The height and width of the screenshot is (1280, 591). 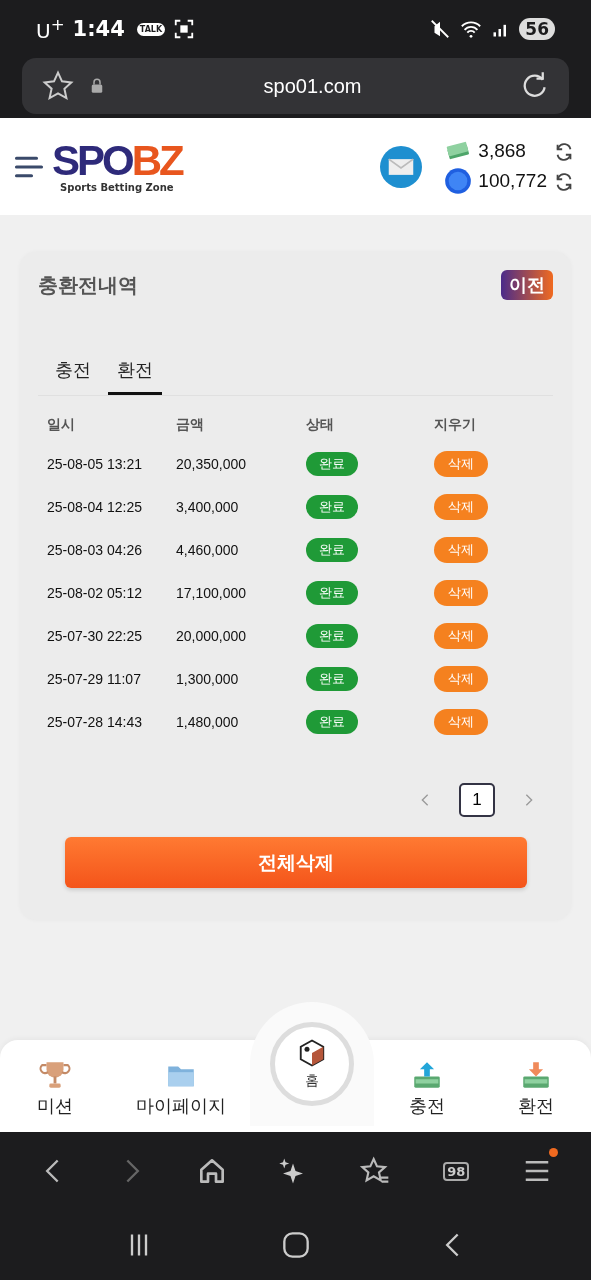 I want to click on date-cell-text: 25-07-29 11:07, so click(x=94, y=679).